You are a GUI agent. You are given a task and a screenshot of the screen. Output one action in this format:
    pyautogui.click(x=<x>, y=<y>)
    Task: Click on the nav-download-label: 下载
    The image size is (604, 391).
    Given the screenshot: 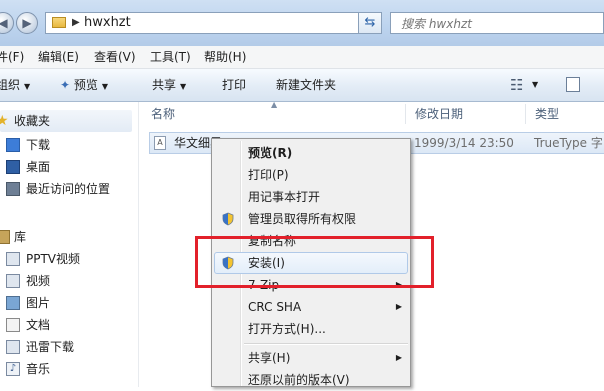 What is the action you would take?
    pyautogui.click(x=38, y=145)
    